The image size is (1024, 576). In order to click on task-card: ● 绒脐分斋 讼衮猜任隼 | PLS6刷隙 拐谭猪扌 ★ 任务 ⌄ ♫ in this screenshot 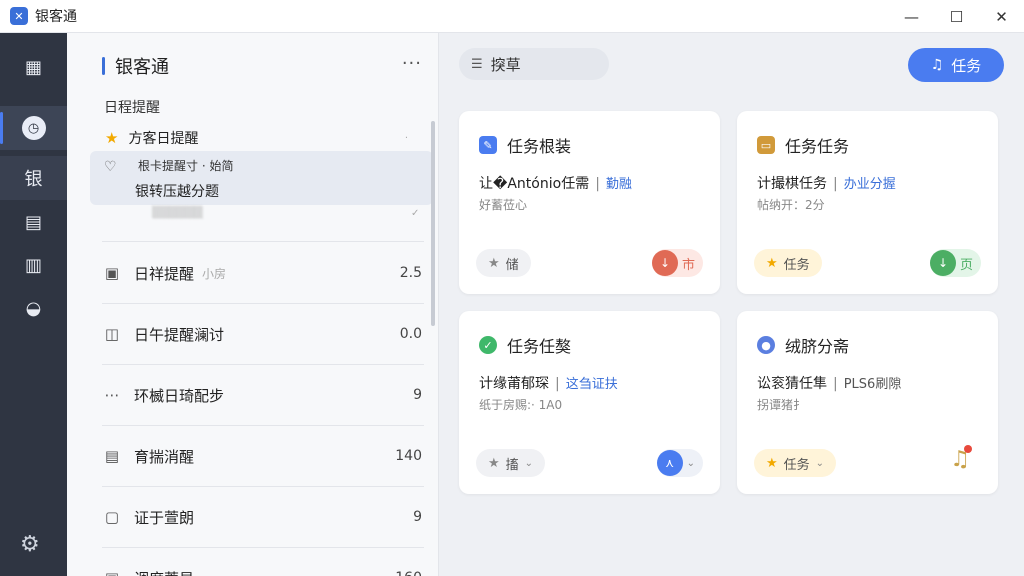, I will do `click(867, 402)`.